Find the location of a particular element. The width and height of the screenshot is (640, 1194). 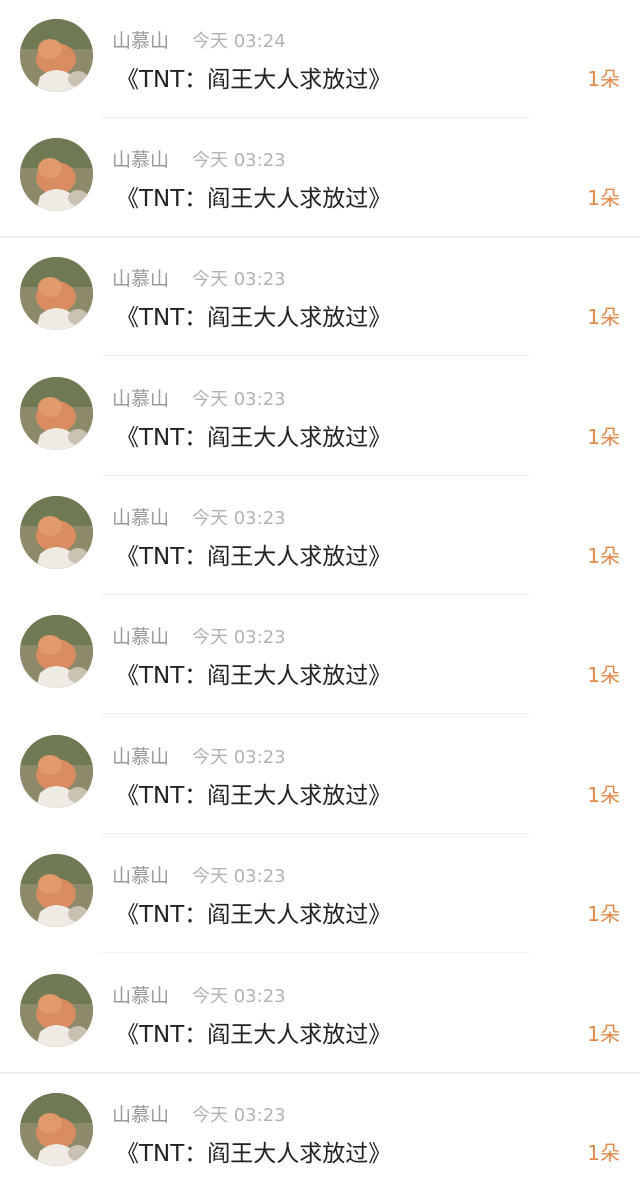

gift-record-row: 山慕山 今天 03:24 《TNT：阎王大人求放过》 1朵 is located at coordinates (320, 60).